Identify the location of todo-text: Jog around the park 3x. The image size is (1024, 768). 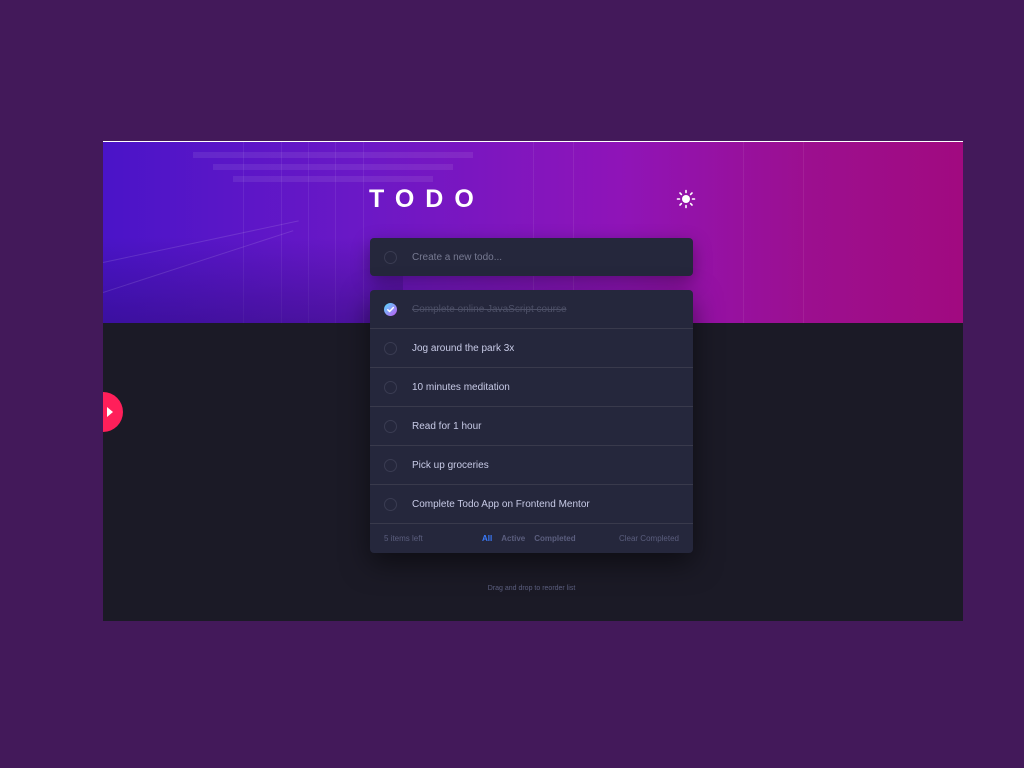
(463, 348).